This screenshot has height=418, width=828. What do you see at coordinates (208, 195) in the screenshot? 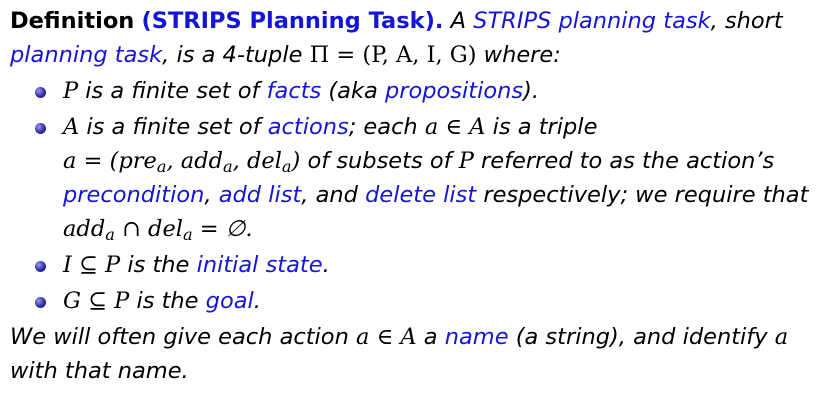
I see `item-text: ,` at bounding box center [208, 195].